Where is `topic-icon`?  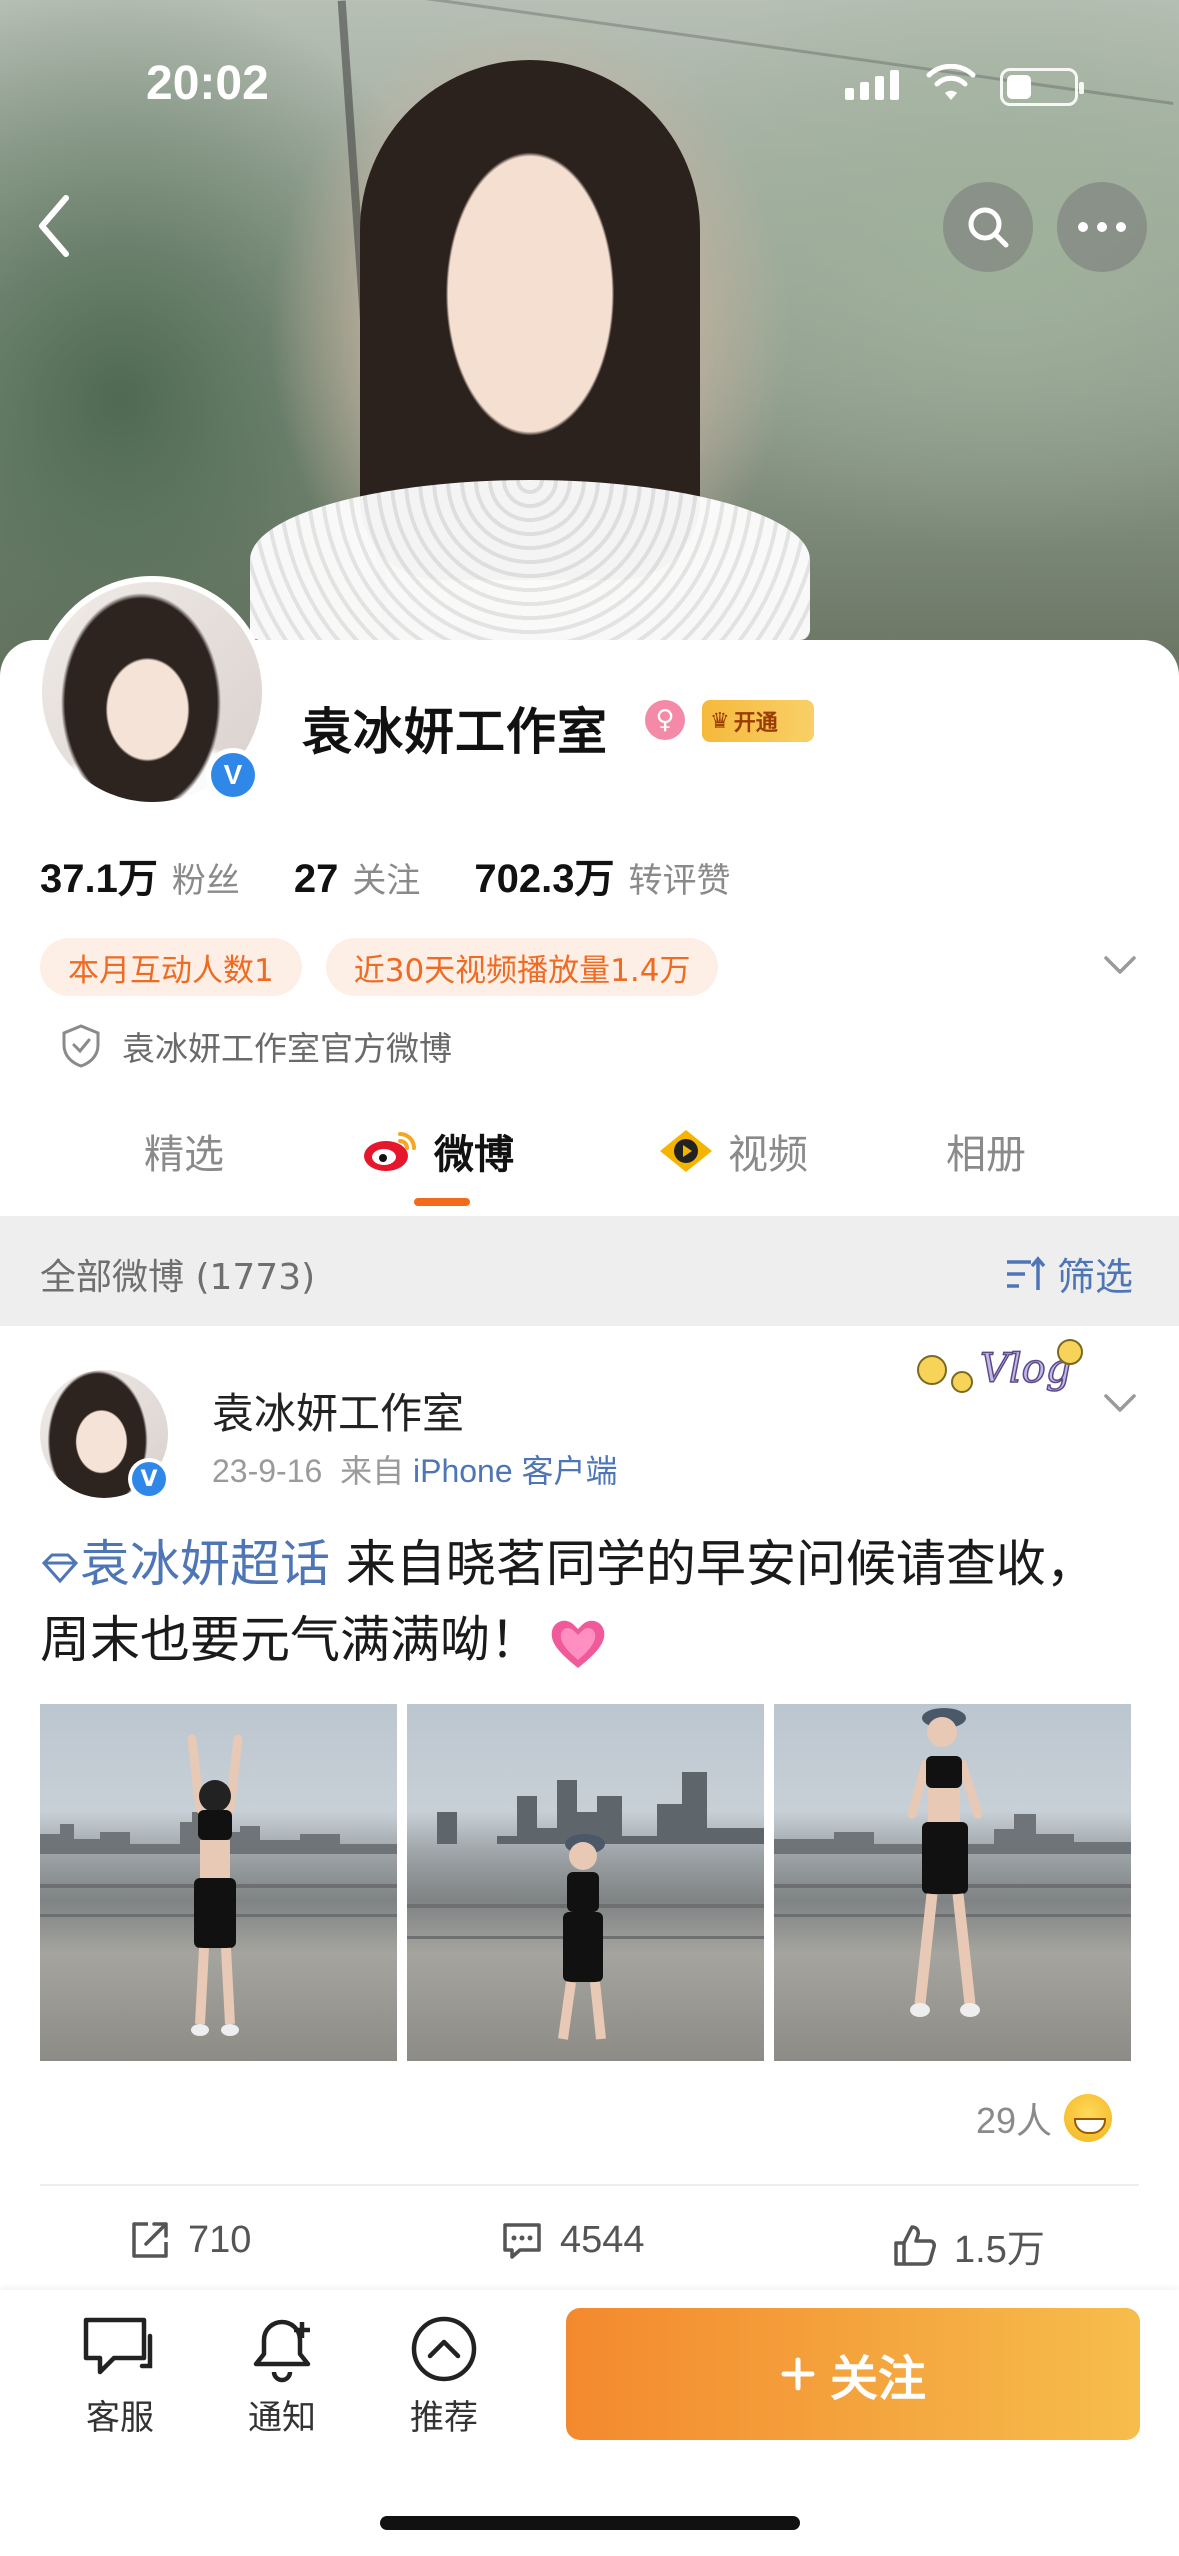
topic-icon is located at coordinates (60, 1568).